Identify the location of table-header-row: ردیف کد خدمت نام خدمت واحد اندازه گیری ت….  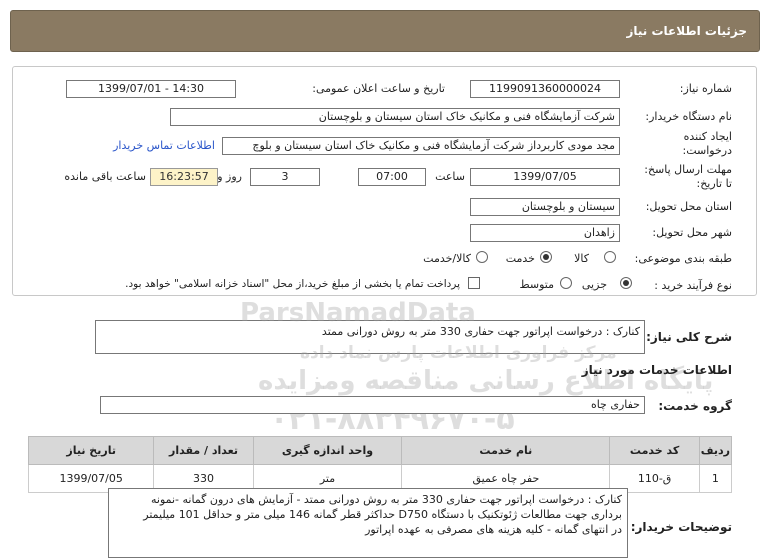
(380, 450).